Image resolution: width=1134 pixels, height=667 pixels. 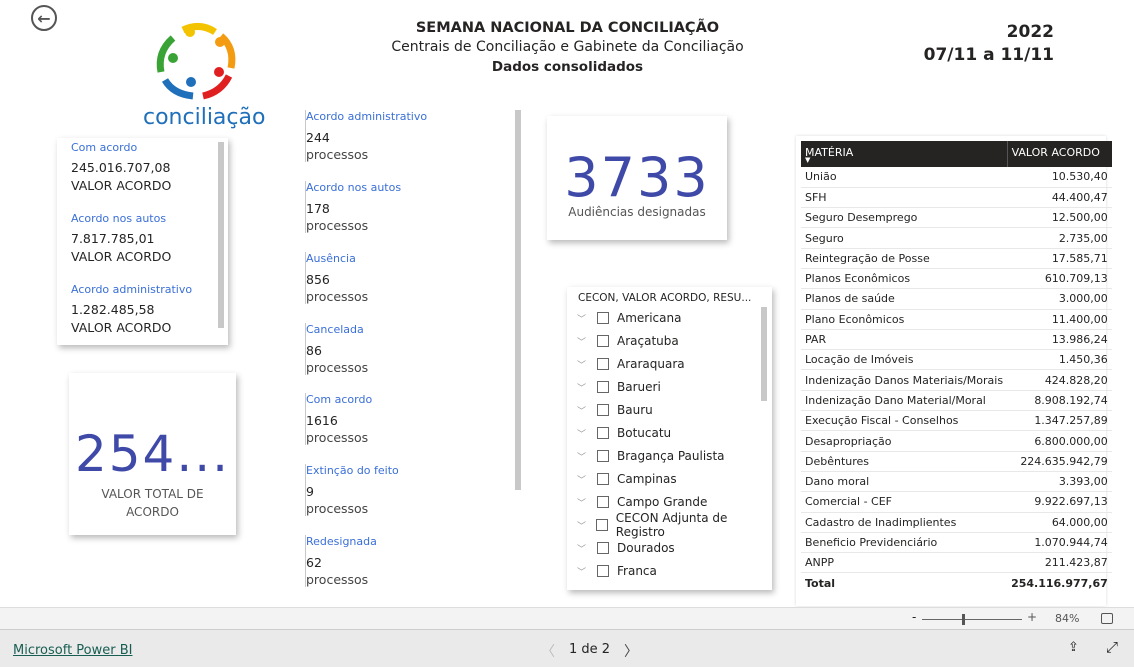 I want to click on table-row: Execução Fiscal - Conselhos 1.347.257,89, so click(x=956, y=421).